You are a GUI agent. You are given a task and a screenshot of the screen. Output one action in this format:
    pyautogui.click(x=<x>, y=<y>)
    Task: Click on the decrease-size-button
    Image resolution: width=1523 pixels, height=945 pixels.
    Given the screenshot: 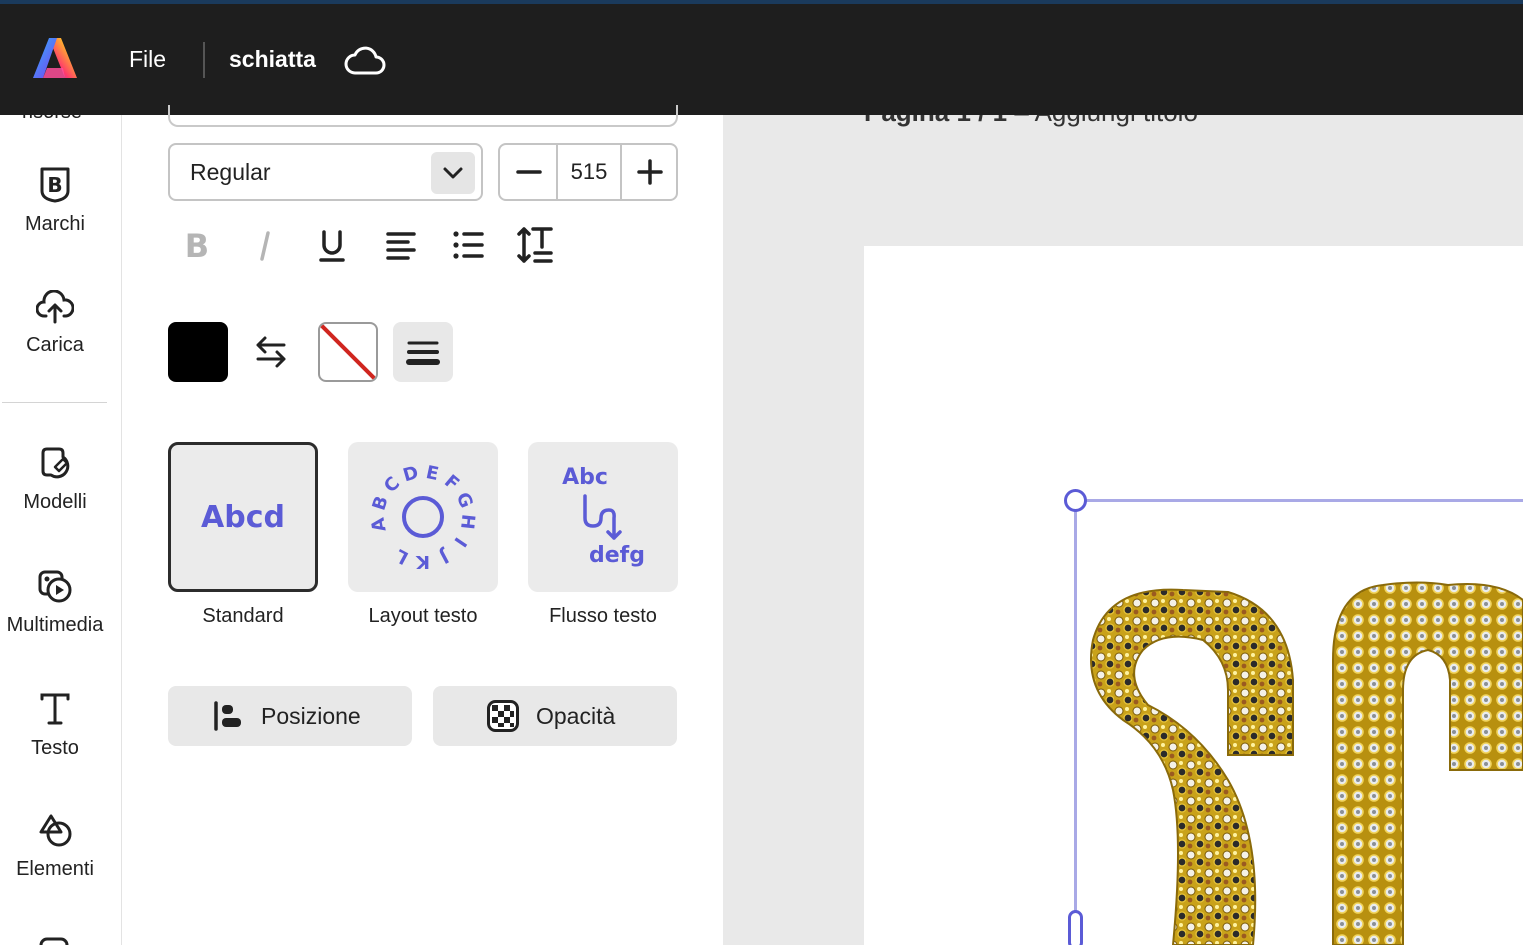 What is the action you would take?
    pyautogui.click(x=529, y=172)
    